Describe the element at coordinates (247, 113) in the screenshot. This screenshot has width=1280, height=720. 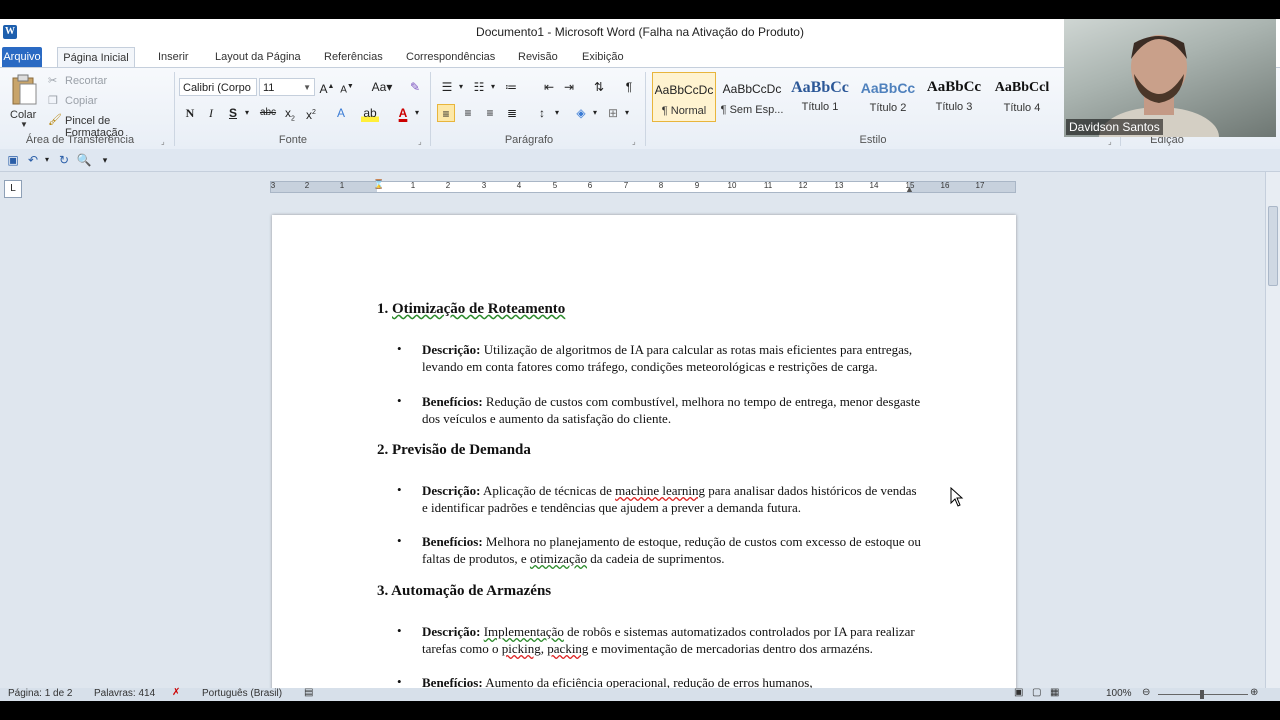
I see `underline-dropdown-icon: ▾` at that location.